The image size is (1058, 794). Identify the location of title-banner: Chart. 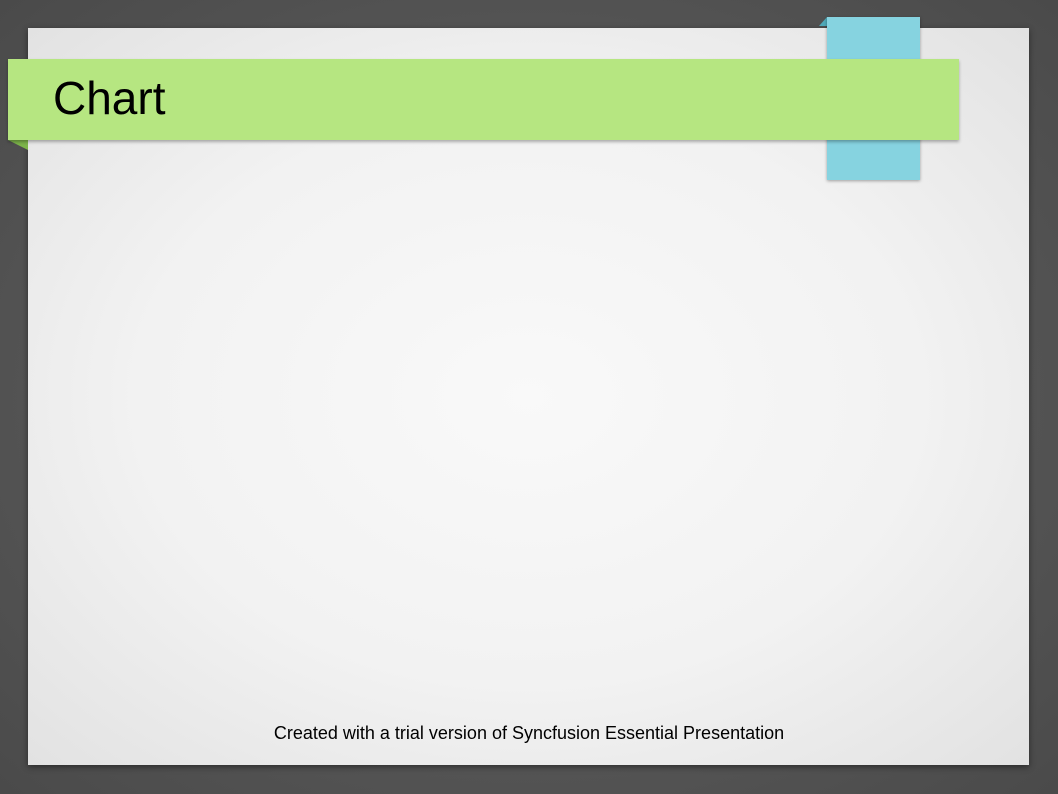
(483, 99).